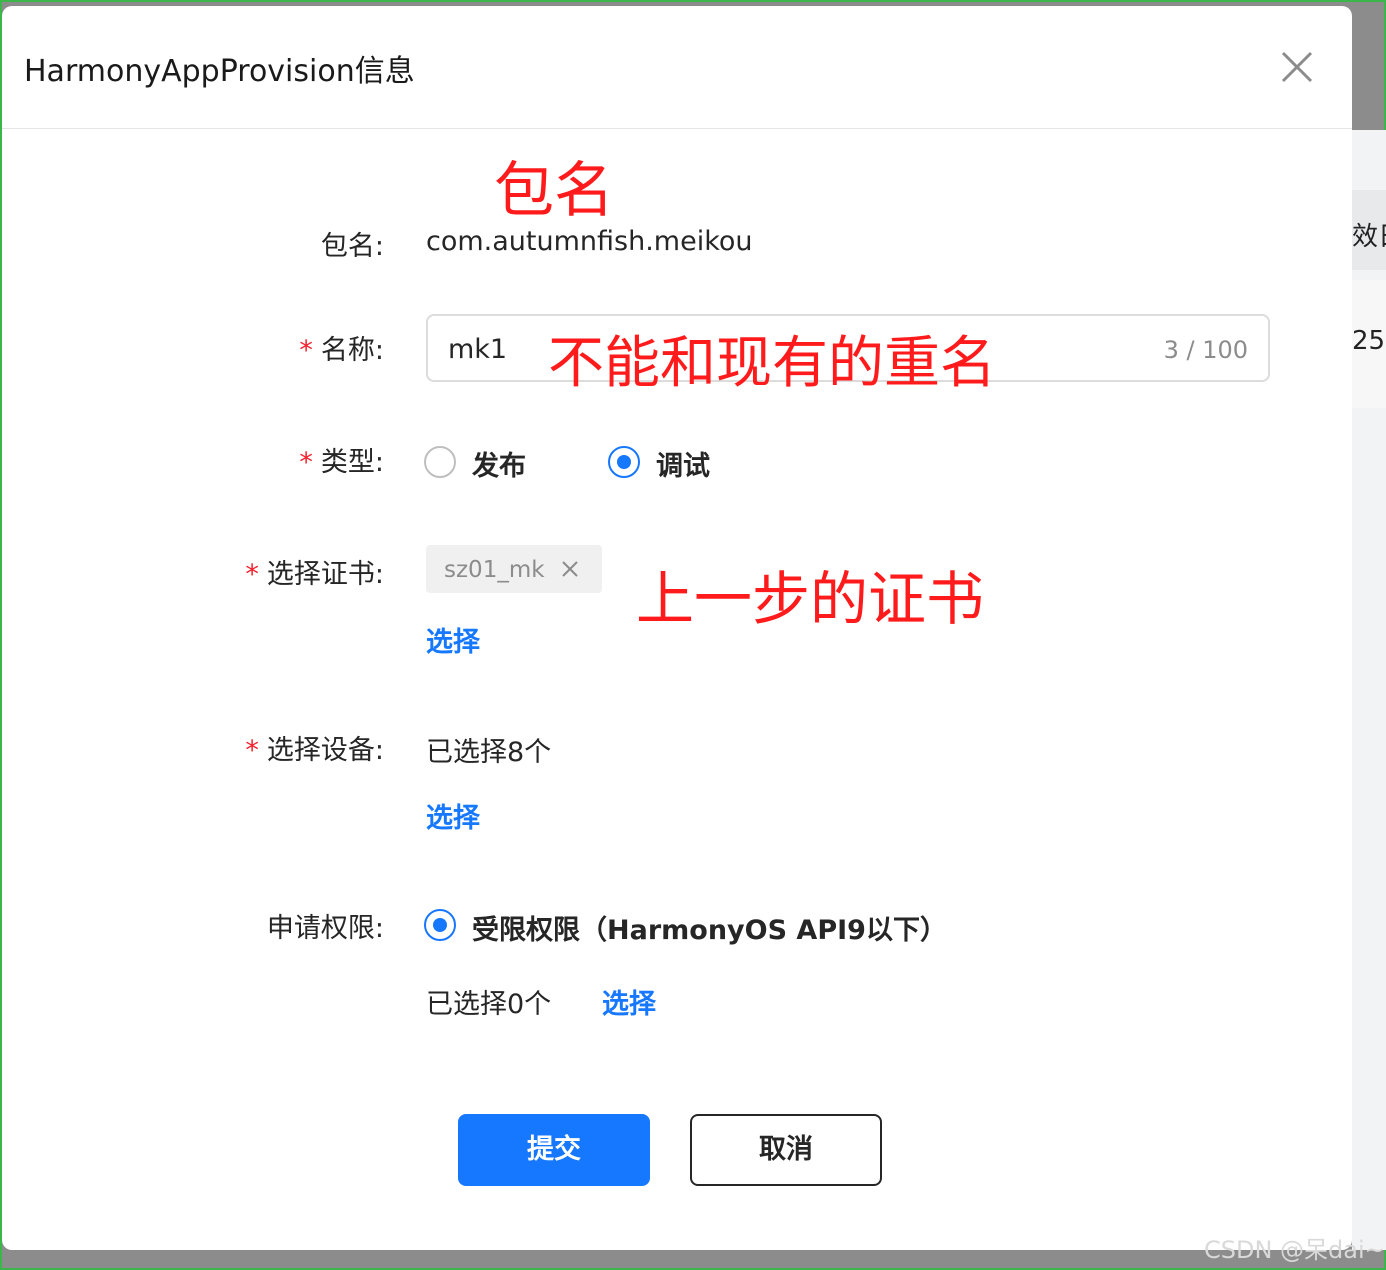 This screenshot has width=1386, height=1270. What do you see at coordinates (1369, 237) in the screenshot?
I see `background-text-top: 效日` at bounding box center [1369, 237].